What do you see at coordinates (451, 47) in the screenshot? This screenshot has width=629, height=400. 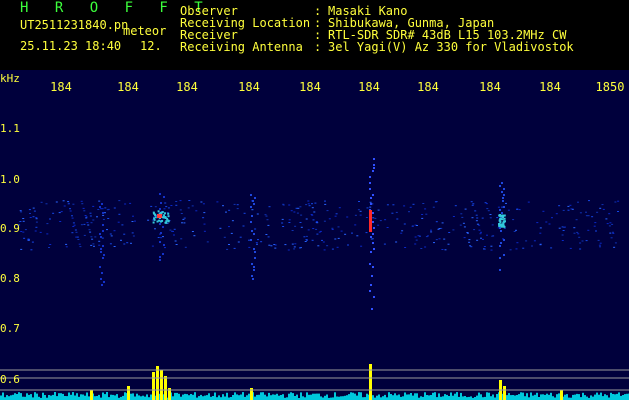 I see `antenna-value: 3el Yagi(V) Az 330 for Vladivostok` at bounding box center [451, 47].